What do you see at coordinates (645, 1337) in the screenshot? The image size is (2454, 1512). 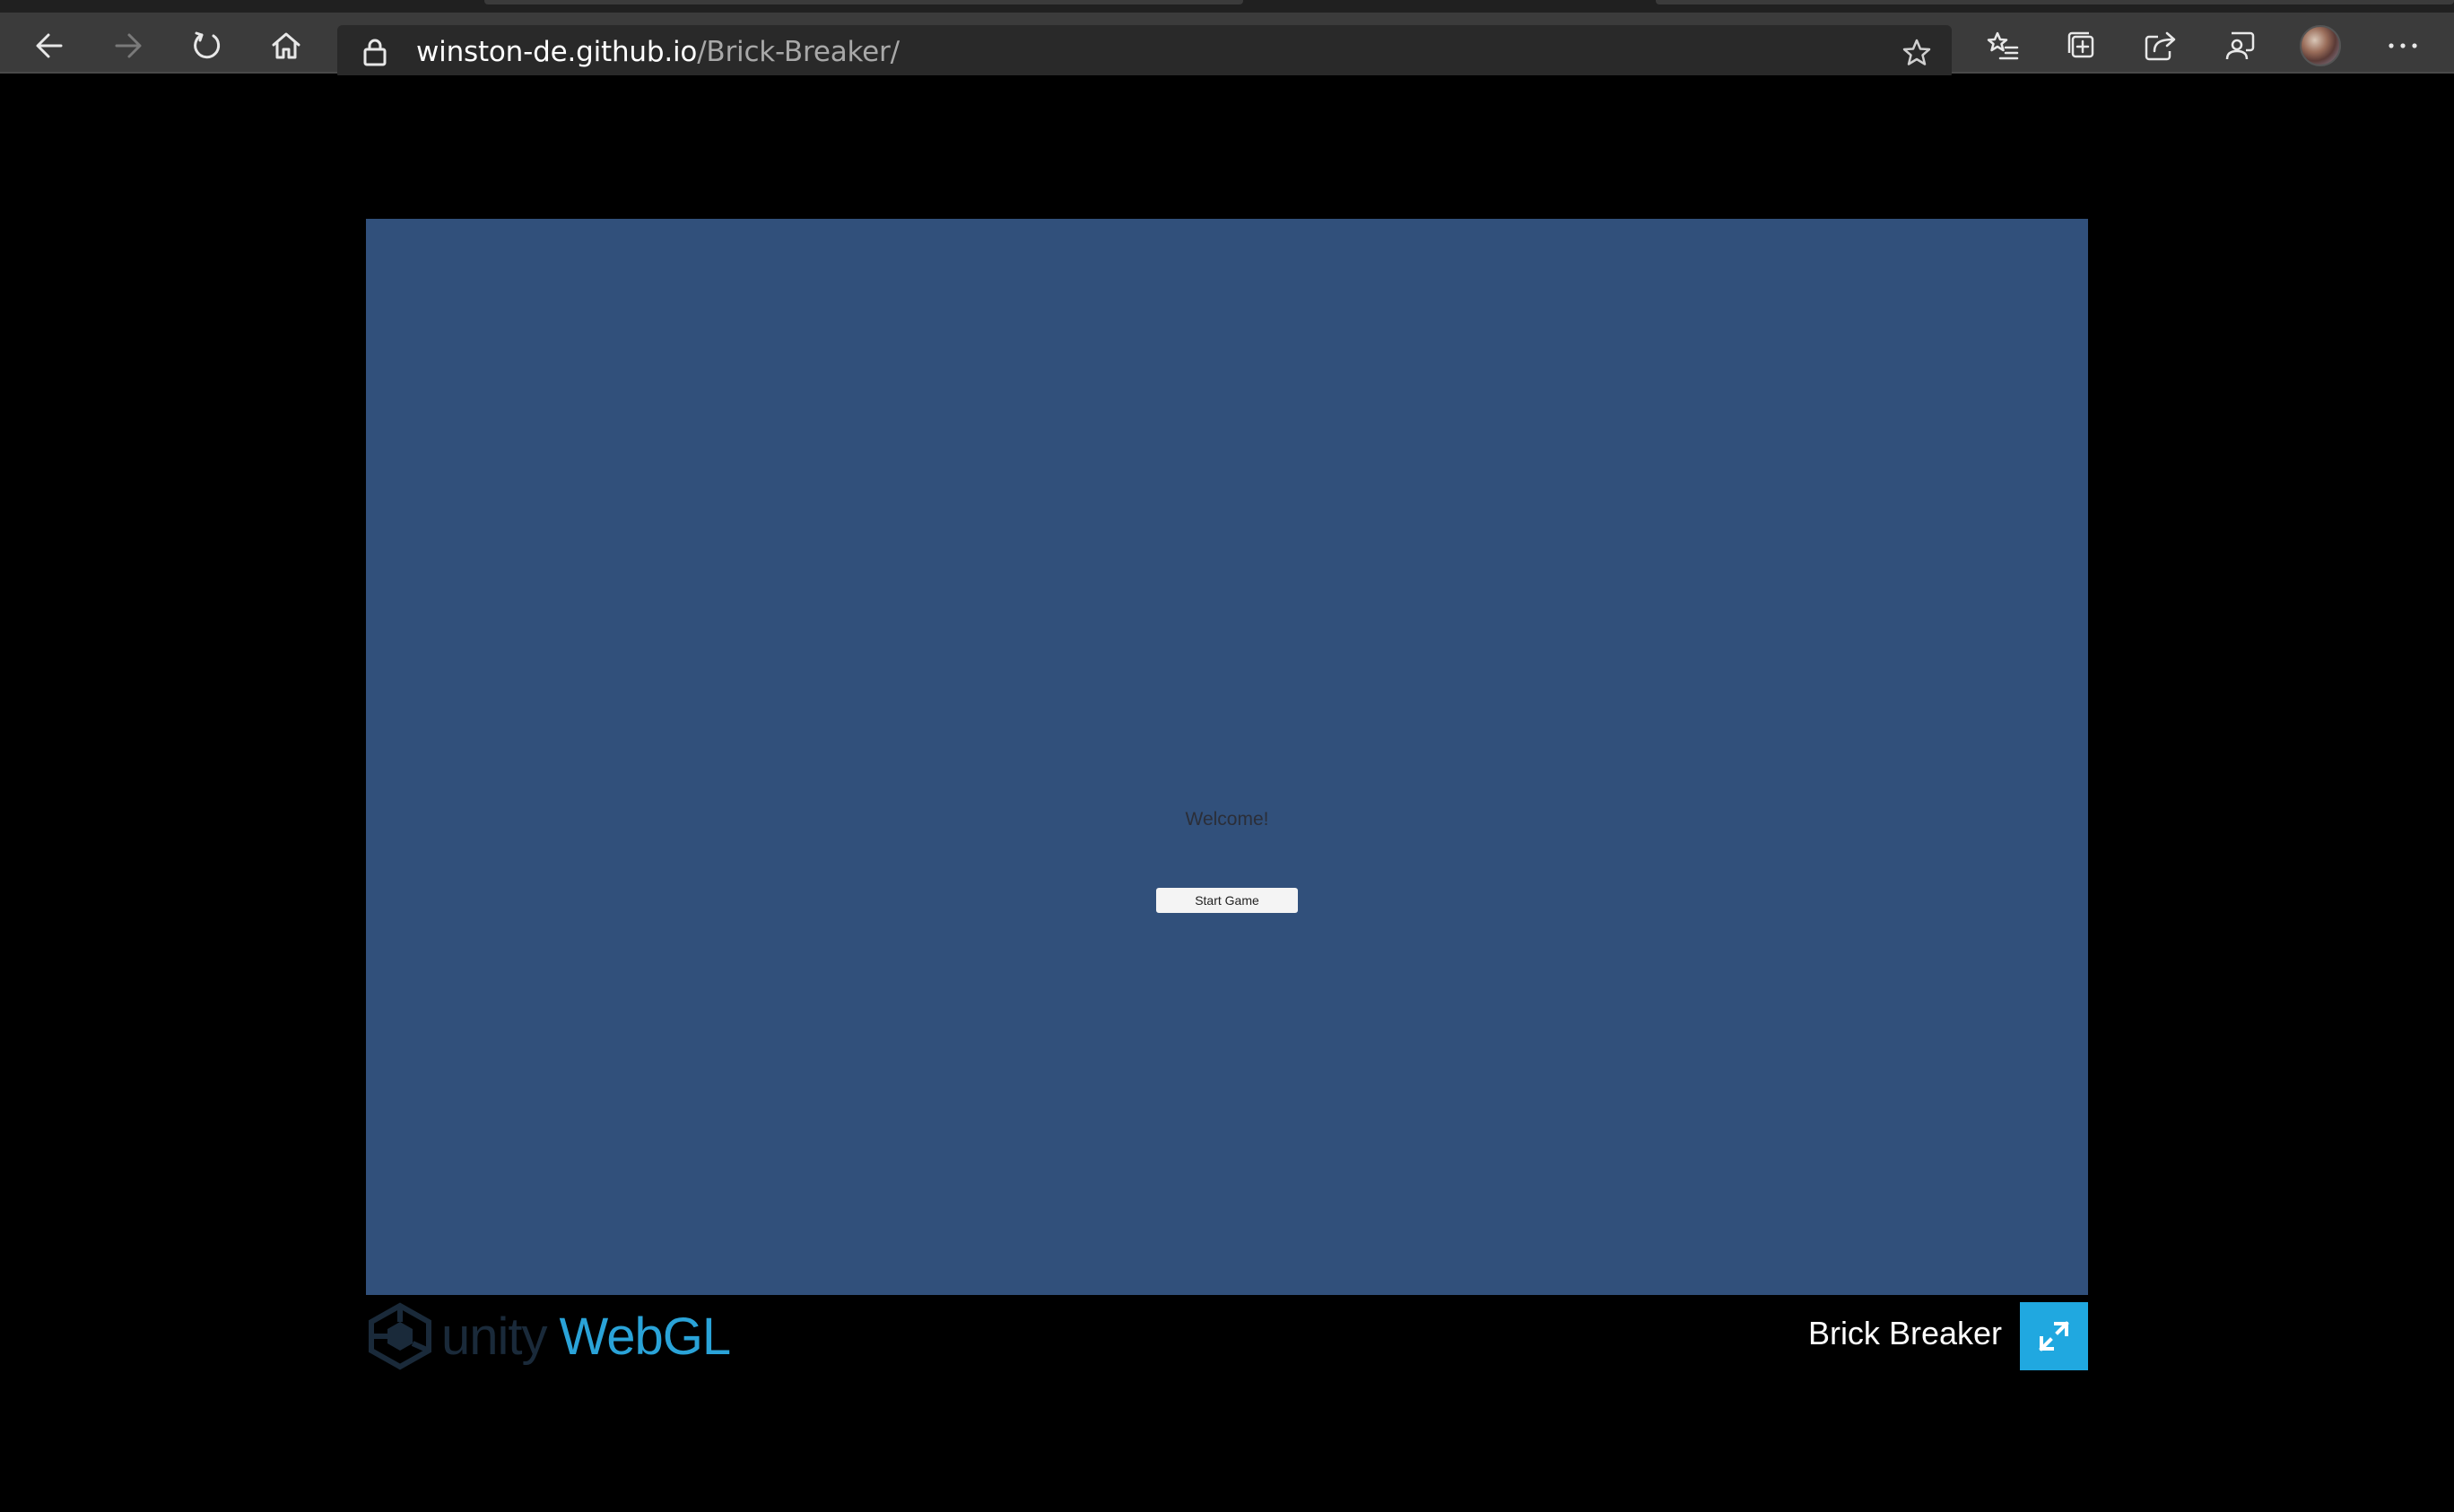 I see `webgl-wordmark: WebGL` at bounding box center [645, 1337].